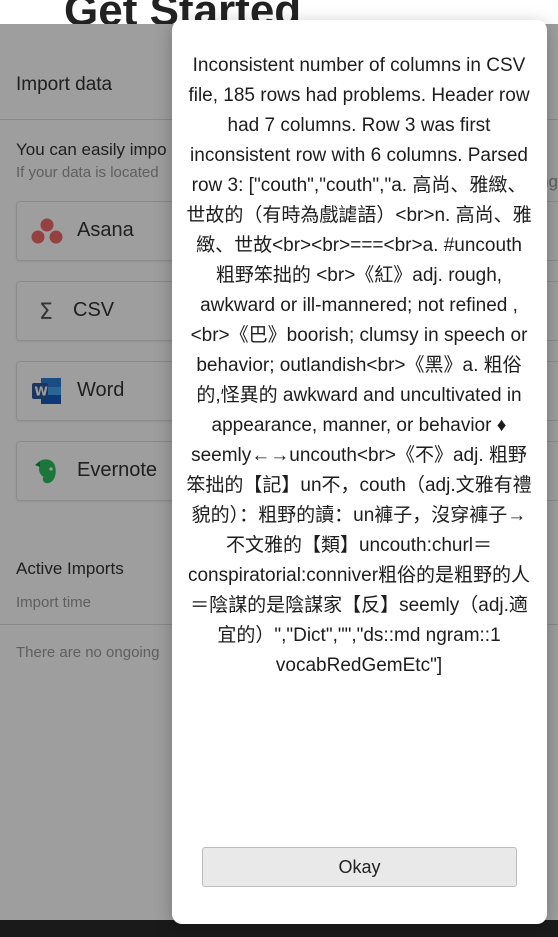 This screenshot has height=937, width=558. I want to click on okay-button: Okay, so click(359, 867).